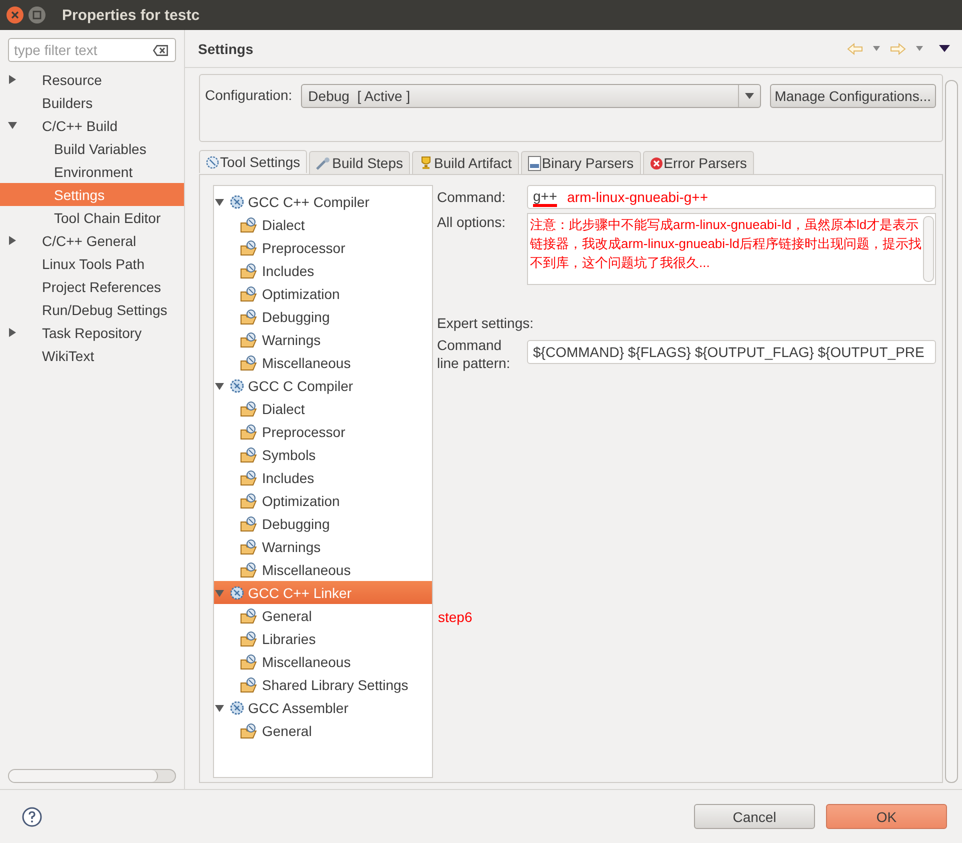 This screenshot has height=843, width=962. Describe the element at coordinates (253, 161) in the screenshot. I see `tab: Tool Settings` at that location.